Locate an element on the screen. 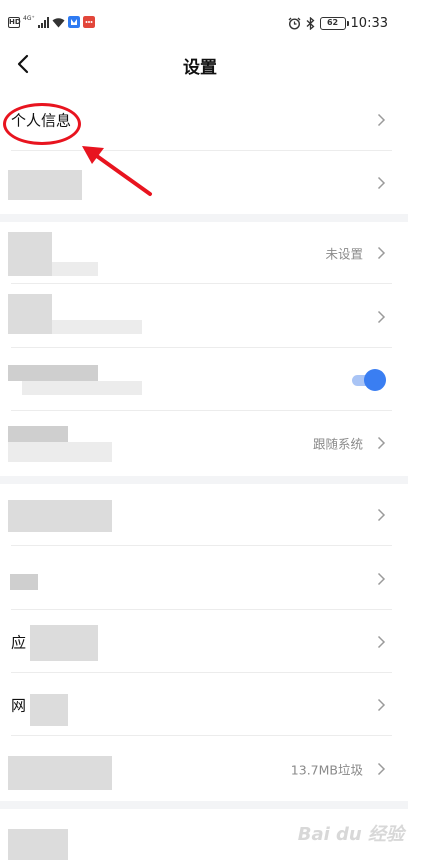 The width and height of the screenshot is (424, 860). row-value: 13.7MB垃圾 is located at coordinates (326, 770).